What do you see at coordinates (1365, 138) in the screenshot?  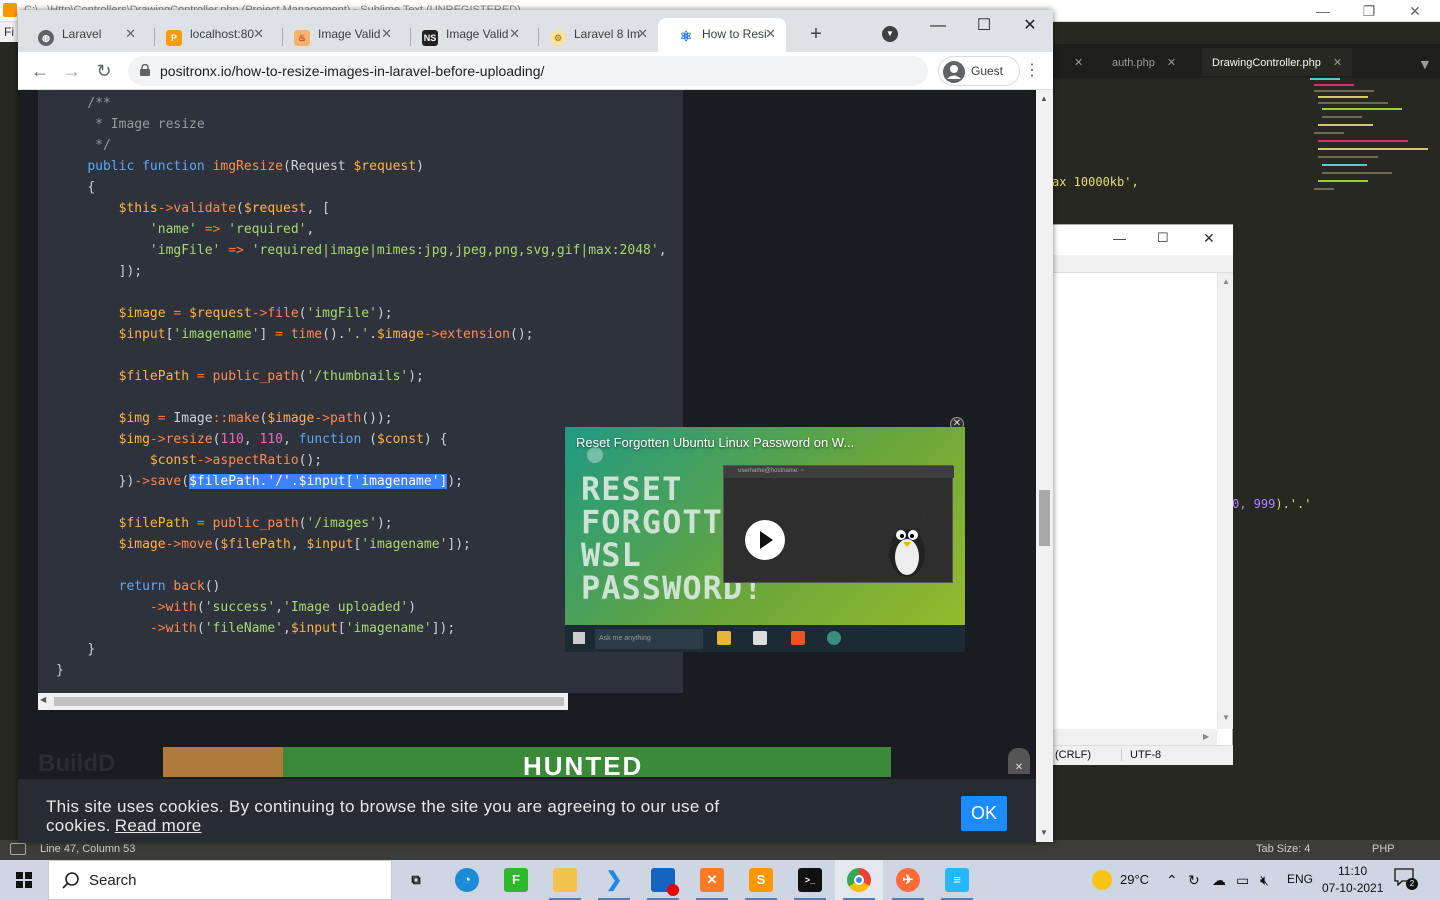 I see `sublime-minimap` at bounding box center [1365, 138].